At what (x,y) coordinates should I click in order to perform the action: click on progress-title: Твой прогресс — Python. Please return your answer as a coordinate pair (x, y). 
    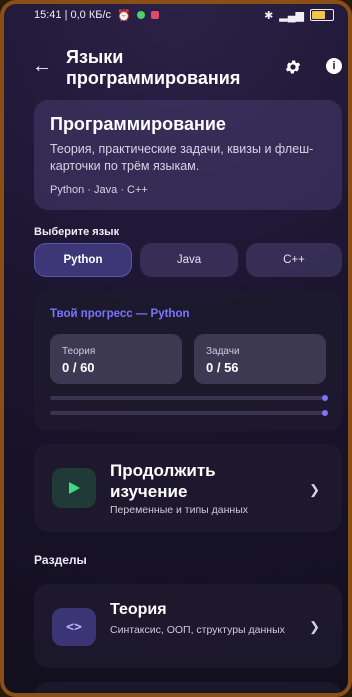
    Looking at the image, I should click on (120, 314).